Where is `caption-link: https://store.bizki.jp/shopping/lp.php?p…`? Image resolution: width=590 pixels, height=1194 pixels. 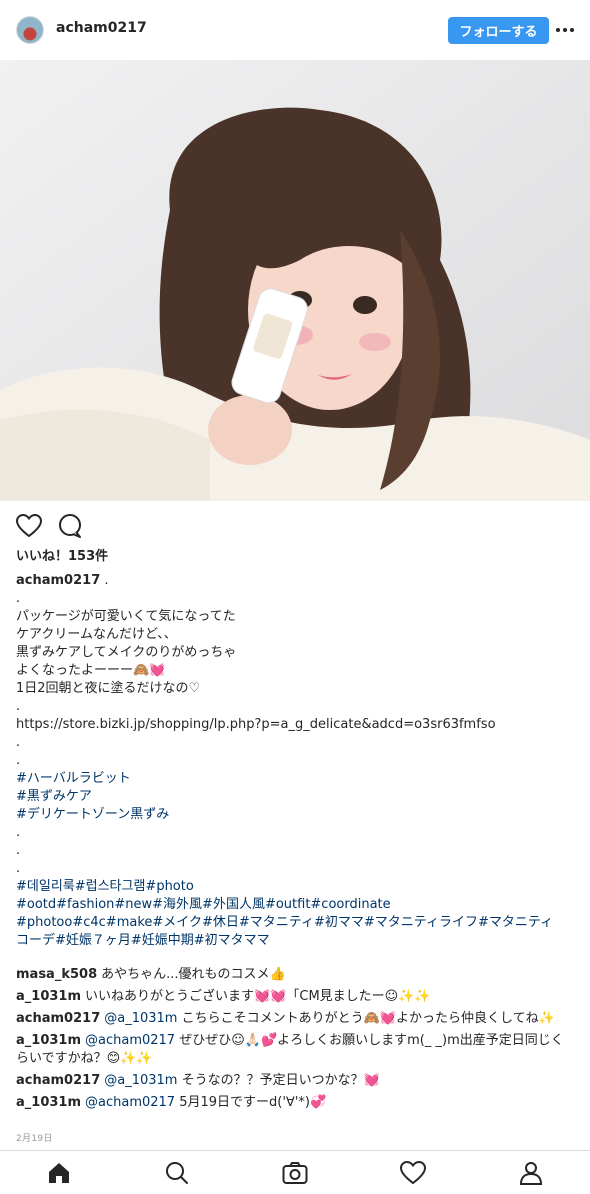
caption-link: https://store.bizki.jp/shopping/lp.php?p… is located at coordinates (296, 725).